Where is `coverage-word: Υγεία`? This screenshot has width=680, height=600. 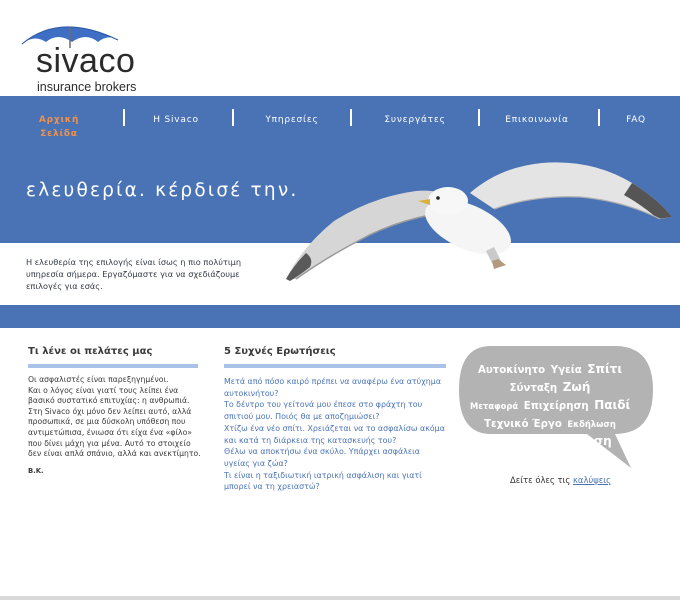
coverage-word: Υγεία is located at coordinates (566, 370).